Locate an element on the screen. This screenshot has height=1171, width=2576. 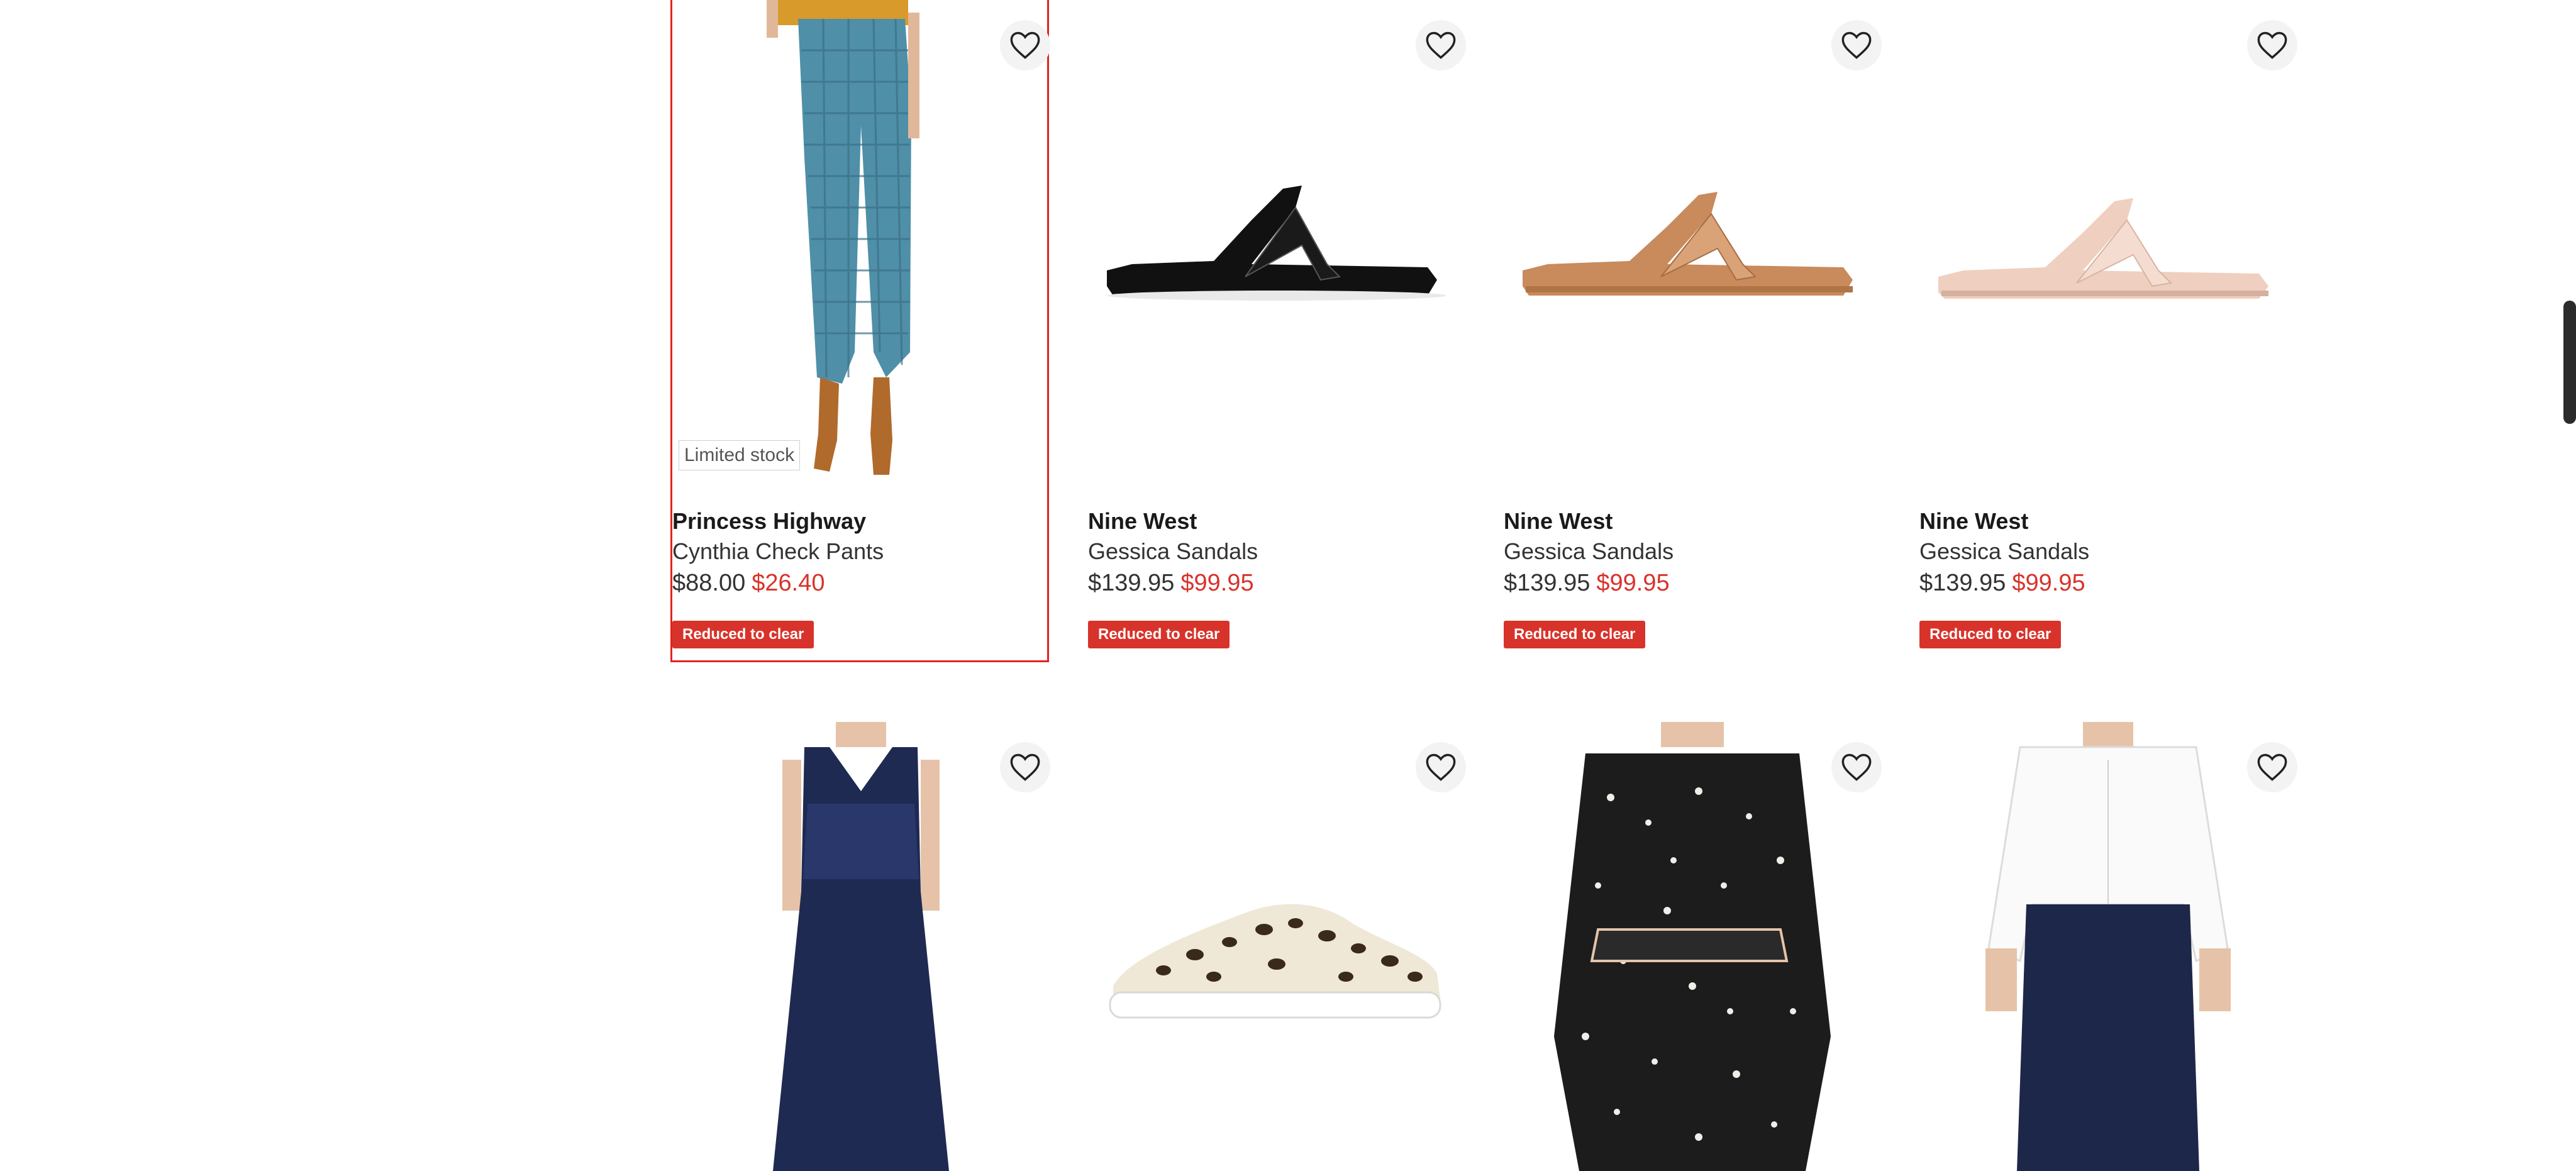
product-brand: Princess Highway is located at coordinates (769, 521).